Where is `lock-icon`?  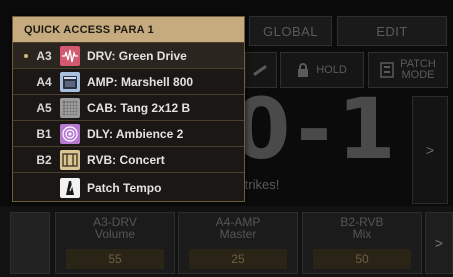 lock-icon is located at coordinates (303, 70).